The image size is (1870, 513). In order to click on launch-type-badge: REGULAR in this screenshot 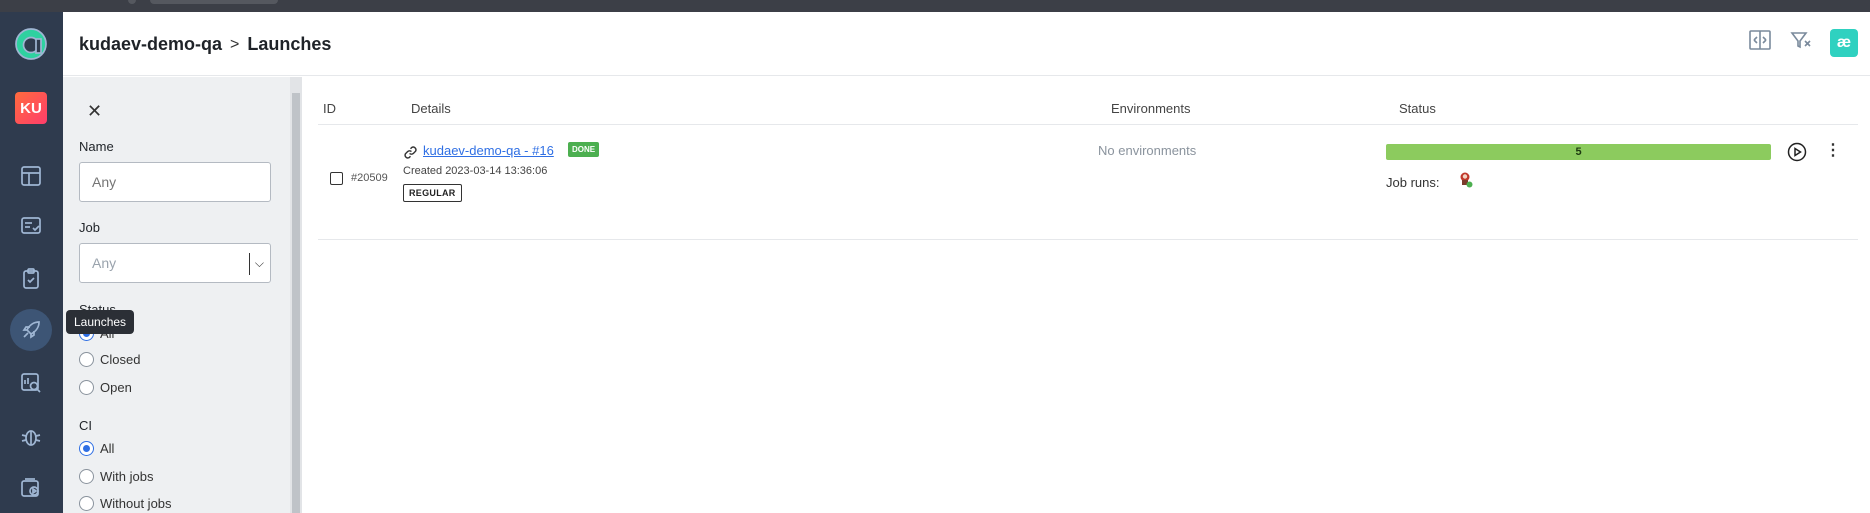, I will do `click(432, 193)`.